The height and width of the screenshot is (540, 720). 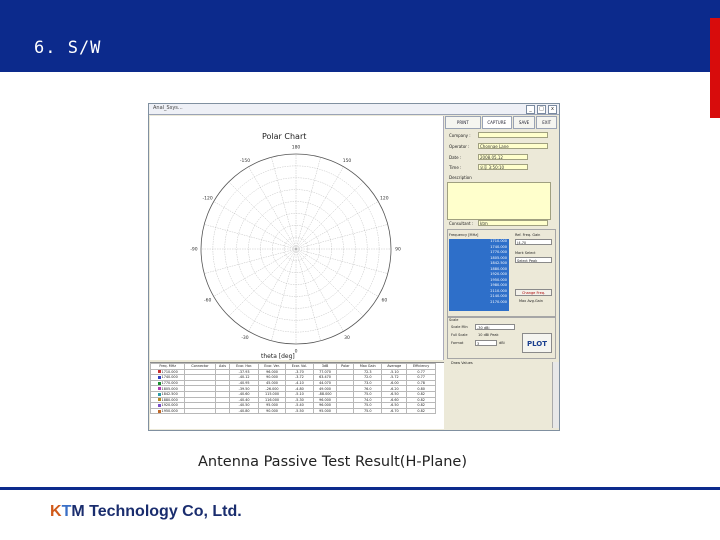 I want to click on date-label: Date :, so click(x=455, y=157).